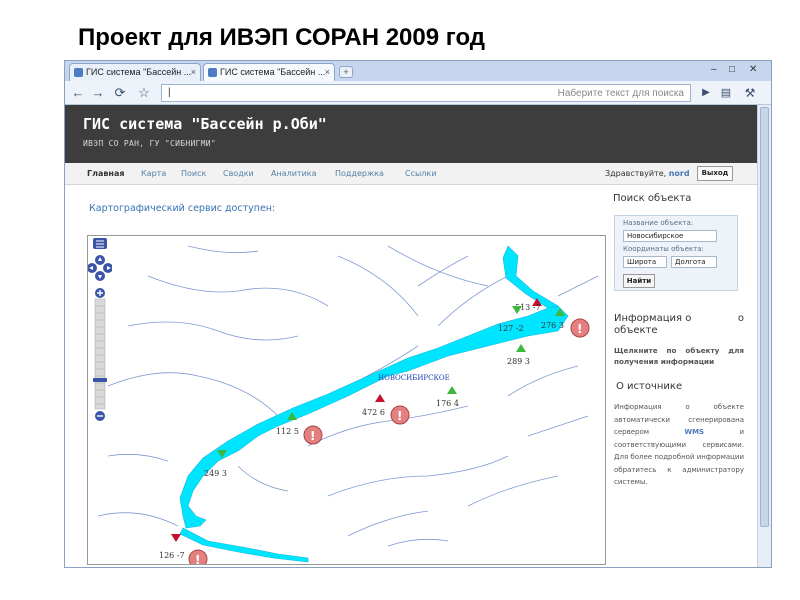 Image resolution: width=800 pixels, height=600 pixels. Describe the element at coordinates (153, 173) in the screenshot. I see `menu-item-map: Карта` at that location.